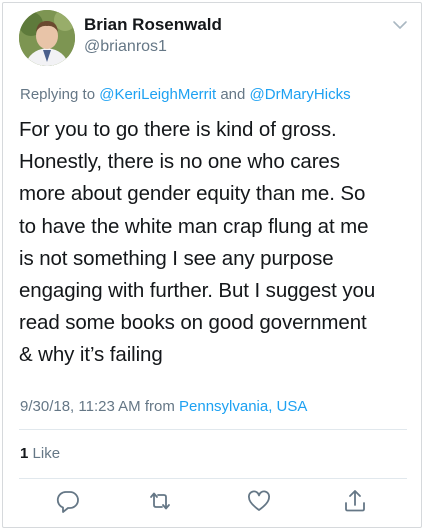 The image size is (424, 530). I want to click on action-bar, so click(212, 503).